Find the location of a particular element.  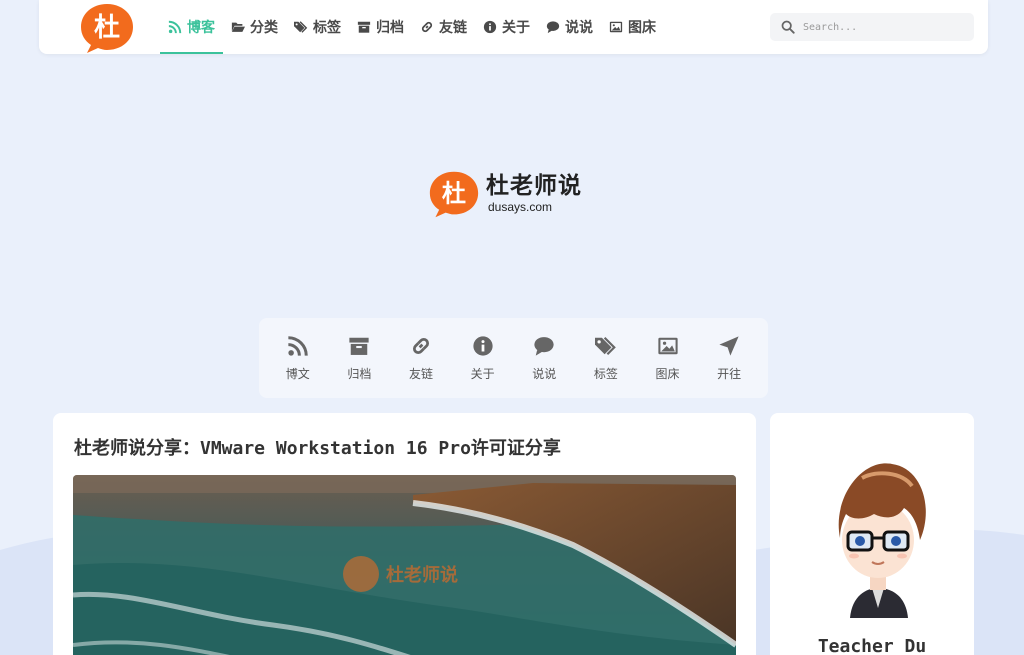

hero-logo-badge: 杜 is located at coordinates (454, 194).